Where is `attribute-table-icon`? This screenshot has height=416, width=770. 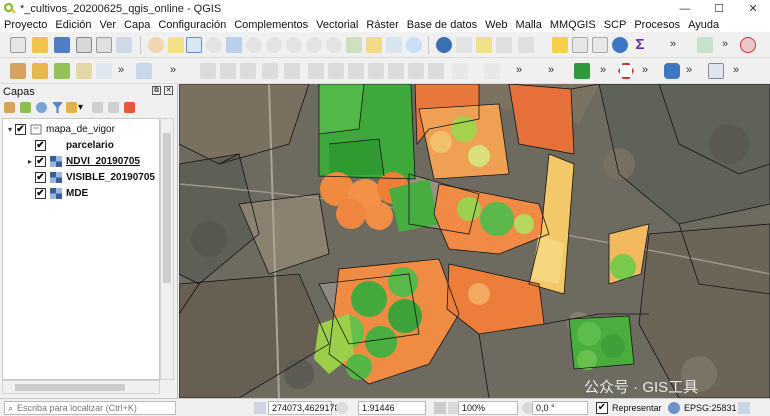 attribute-table-icon is located at coordinates (580, 45).